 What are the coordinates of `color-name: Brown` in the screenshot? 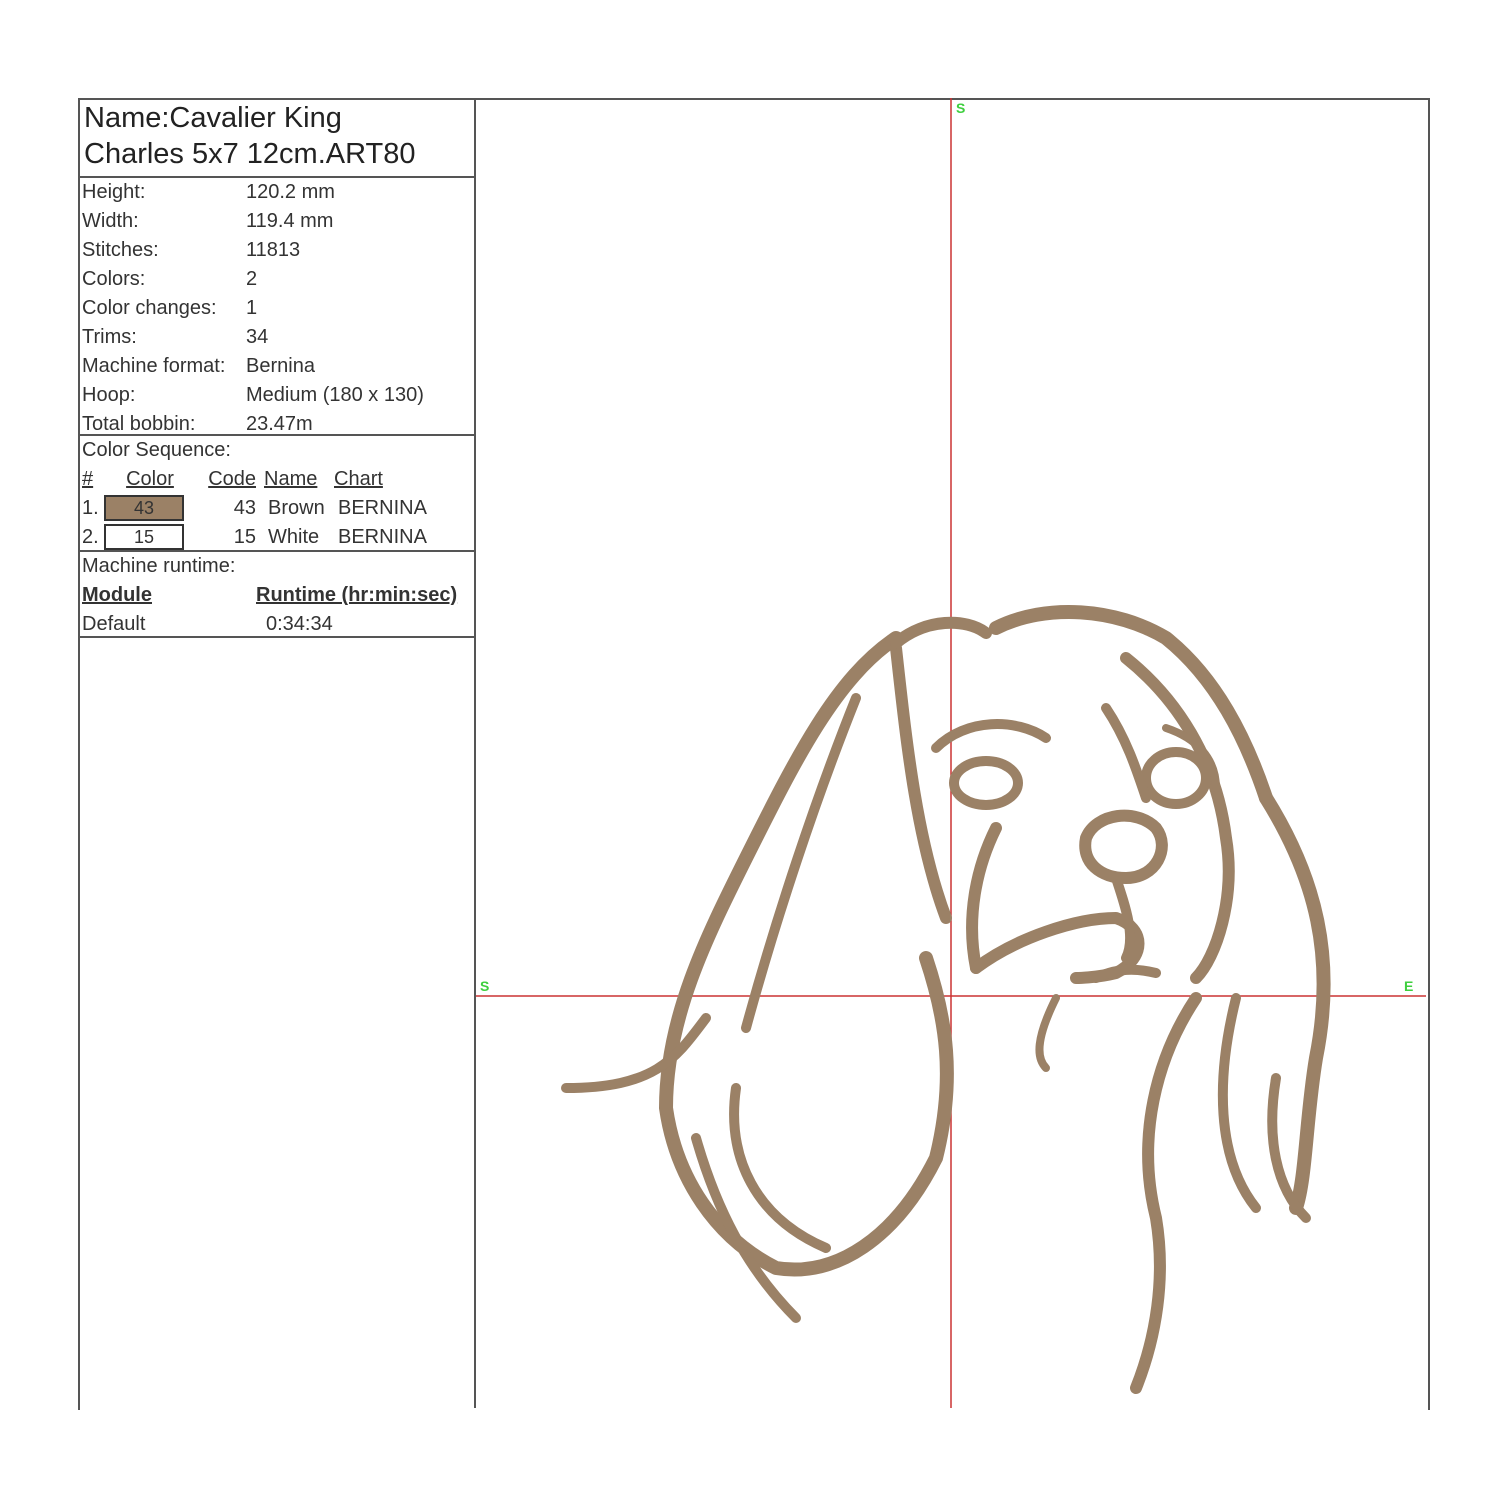 It's located at (296, 508).